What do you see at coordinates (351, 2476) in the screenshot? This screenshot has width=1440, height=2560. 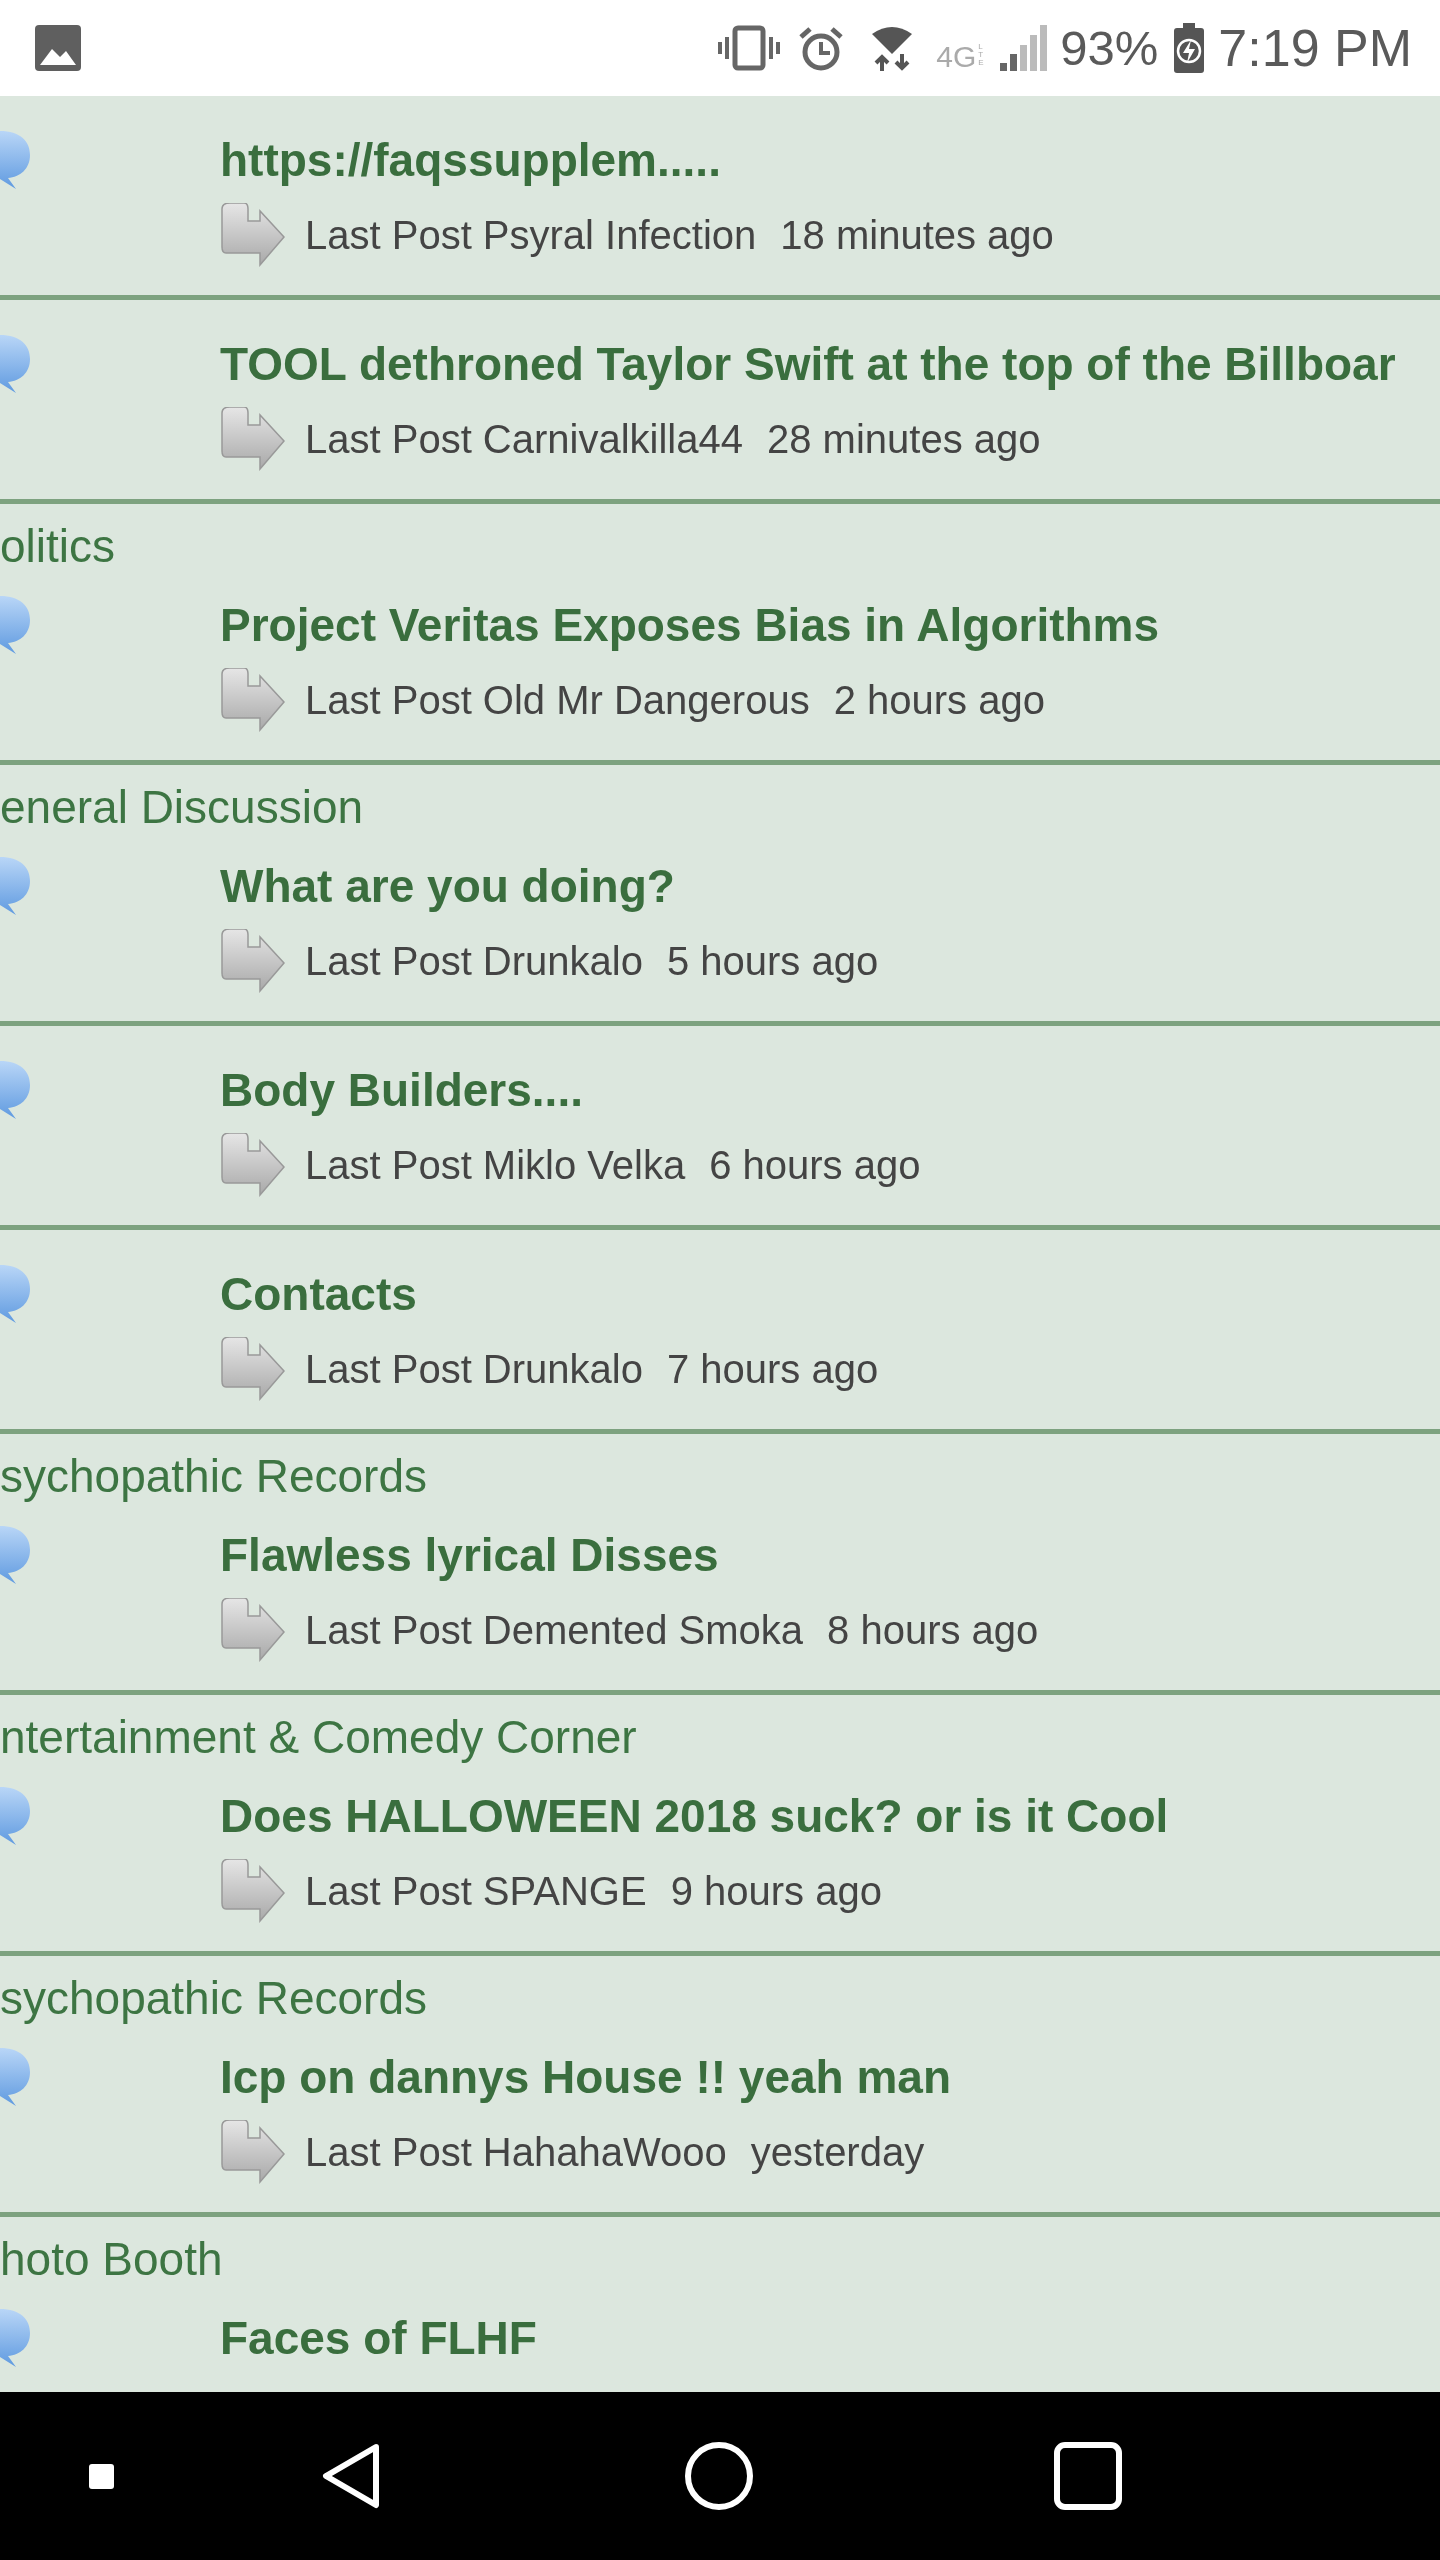 I see `back-icon` at bounding box center [351, 2476].